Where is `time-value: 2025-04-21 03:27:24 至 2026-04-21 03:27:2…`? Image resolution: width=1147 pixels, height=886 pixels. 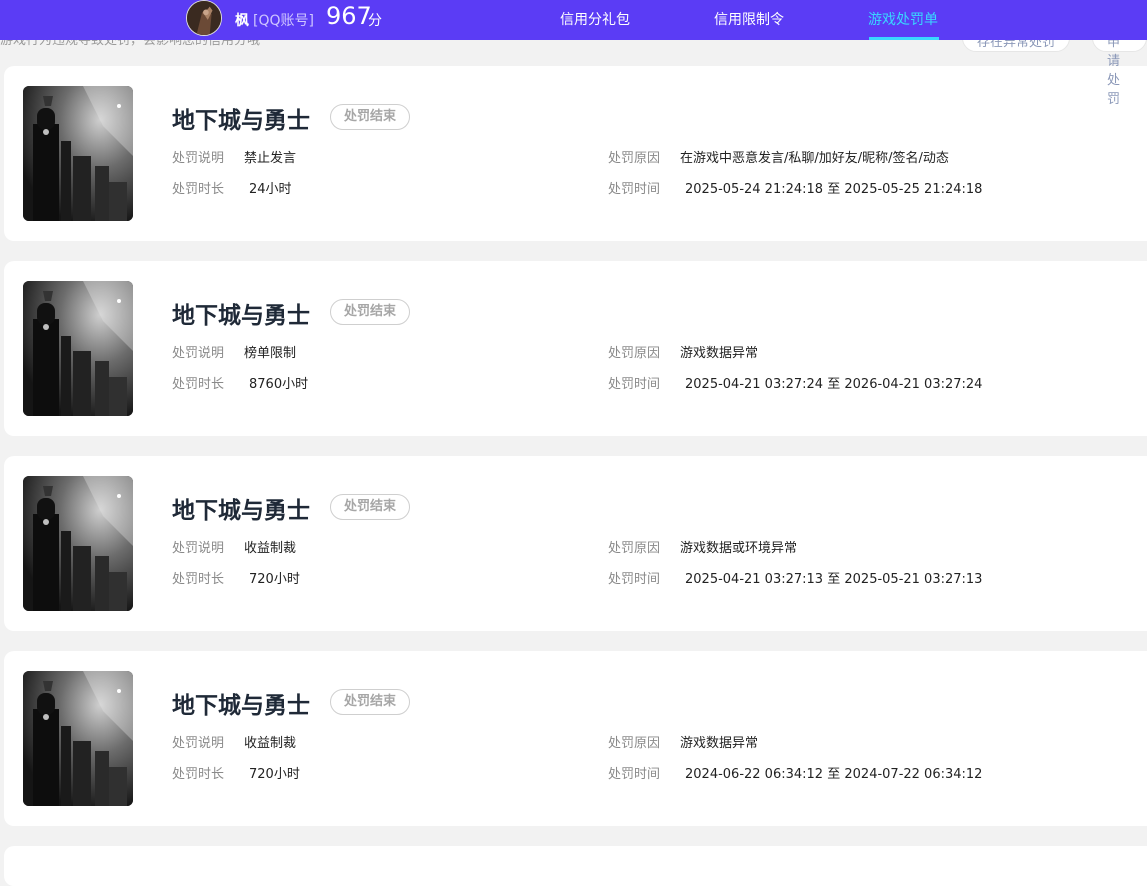 time-value: 2025-04-21 03:27:24 至 2026-04-21 03:27:2… is located at coordinates (833, 382).